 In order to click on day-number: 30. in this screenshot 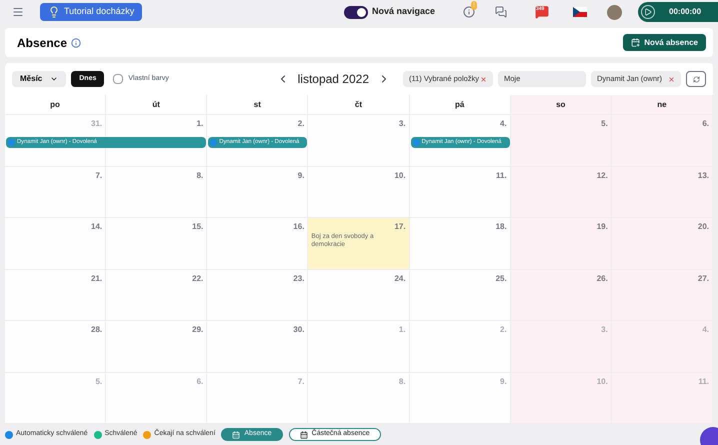, I will do `click(298, 330)`.